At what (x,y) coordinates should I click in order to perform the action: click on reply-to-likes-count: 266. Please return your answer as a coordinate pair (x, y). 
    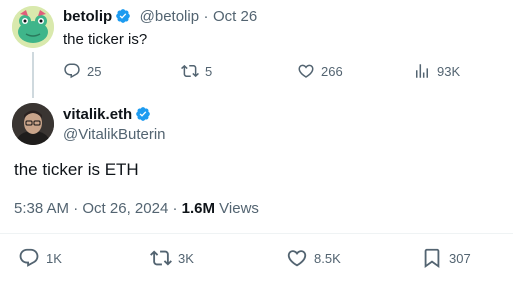
    Looking at the image, I should click on (332, 71).